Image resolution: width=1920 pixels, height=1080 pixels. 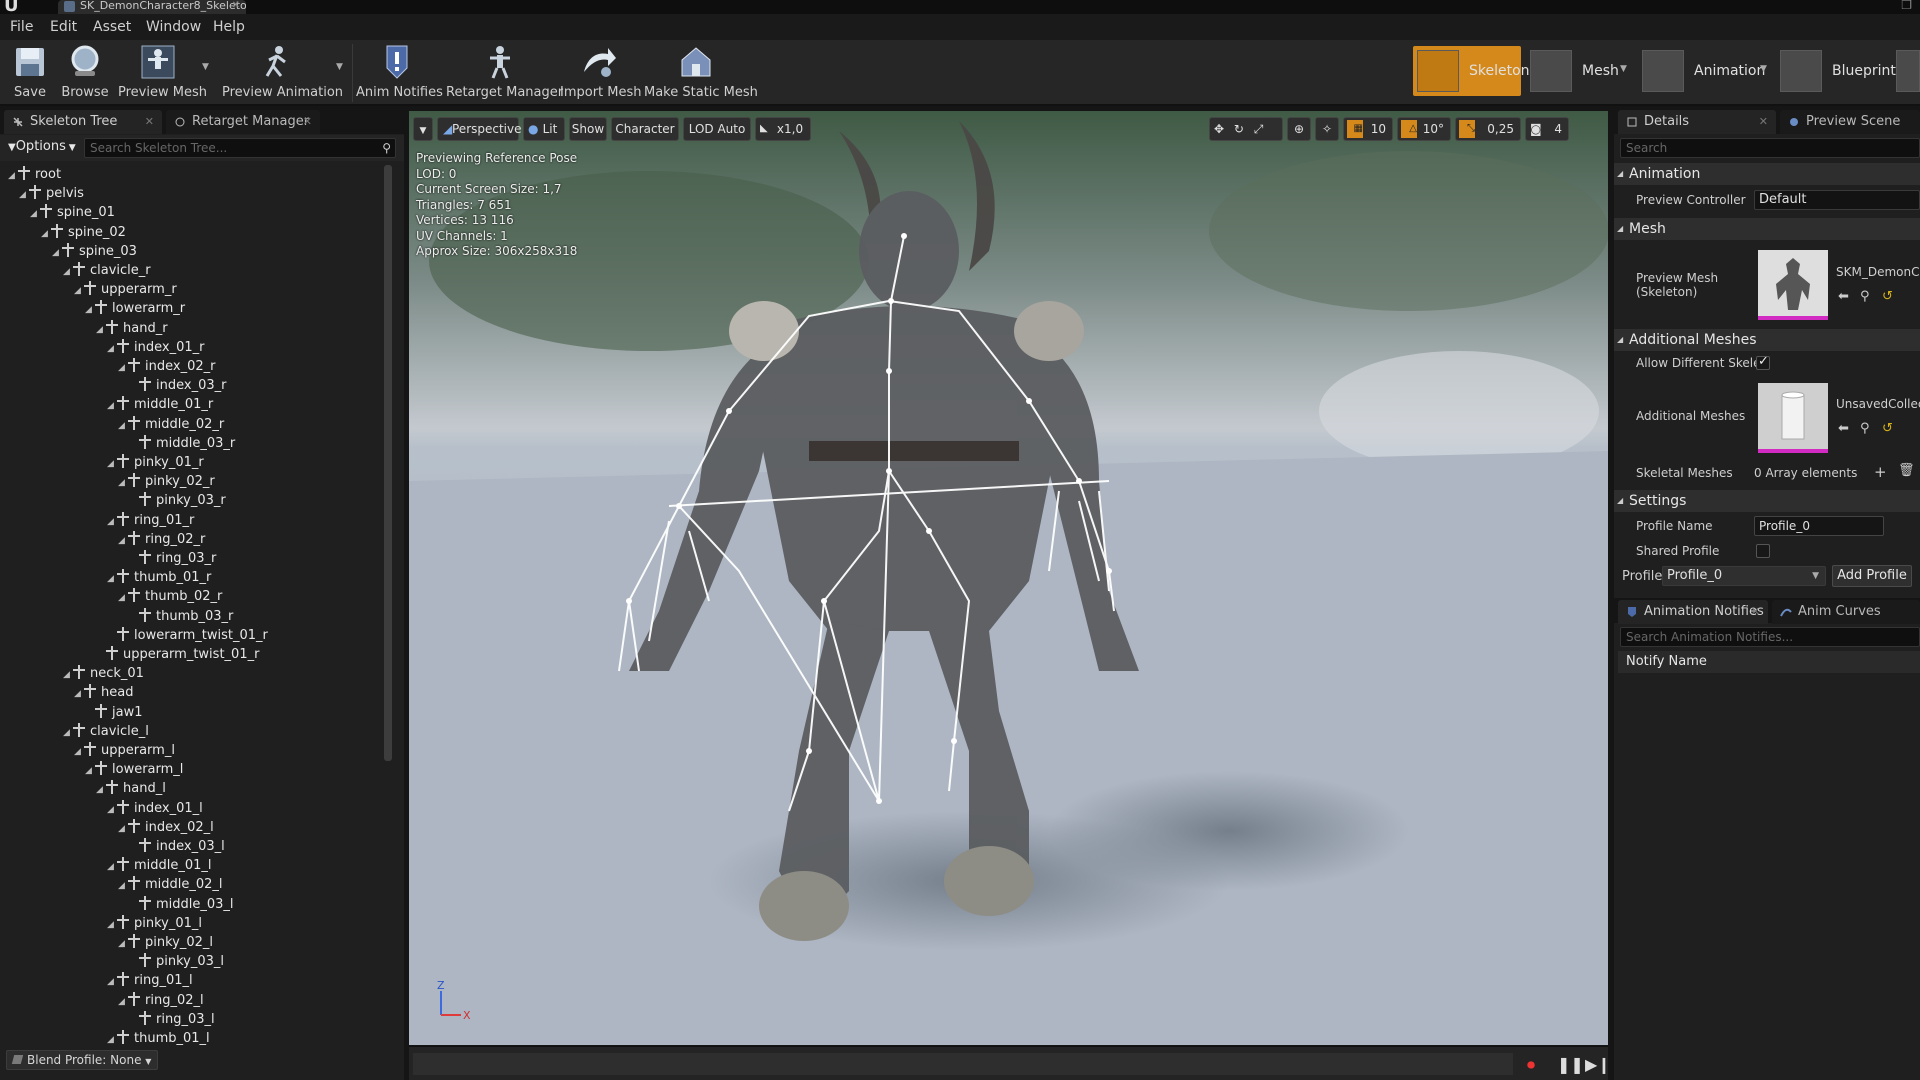 What do you see at coordinates (42, 146) in the screenshot?
I see `options-dropdown: ▼Options ▼` at bounding box center [42, 146].